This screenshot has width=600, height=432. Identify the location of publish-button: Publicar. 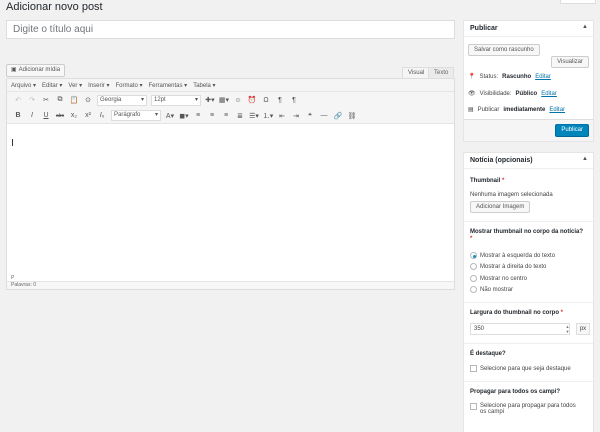
(572, 130).